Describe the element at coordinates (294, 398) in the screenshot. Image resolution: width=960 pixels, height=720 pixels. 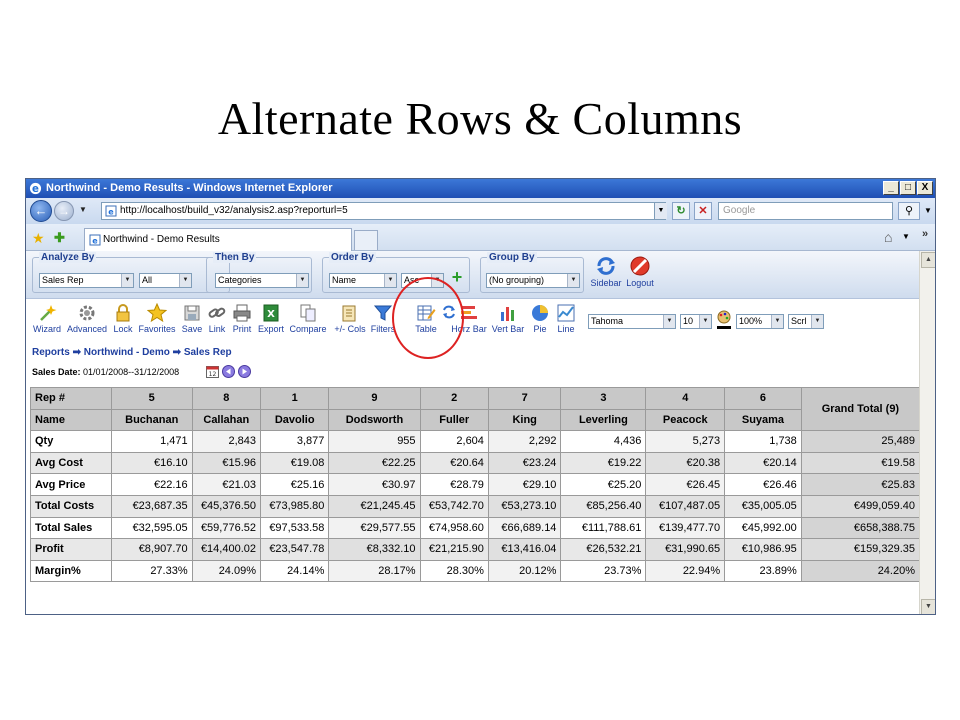
I see `rep-number-cell: 1` at that location.